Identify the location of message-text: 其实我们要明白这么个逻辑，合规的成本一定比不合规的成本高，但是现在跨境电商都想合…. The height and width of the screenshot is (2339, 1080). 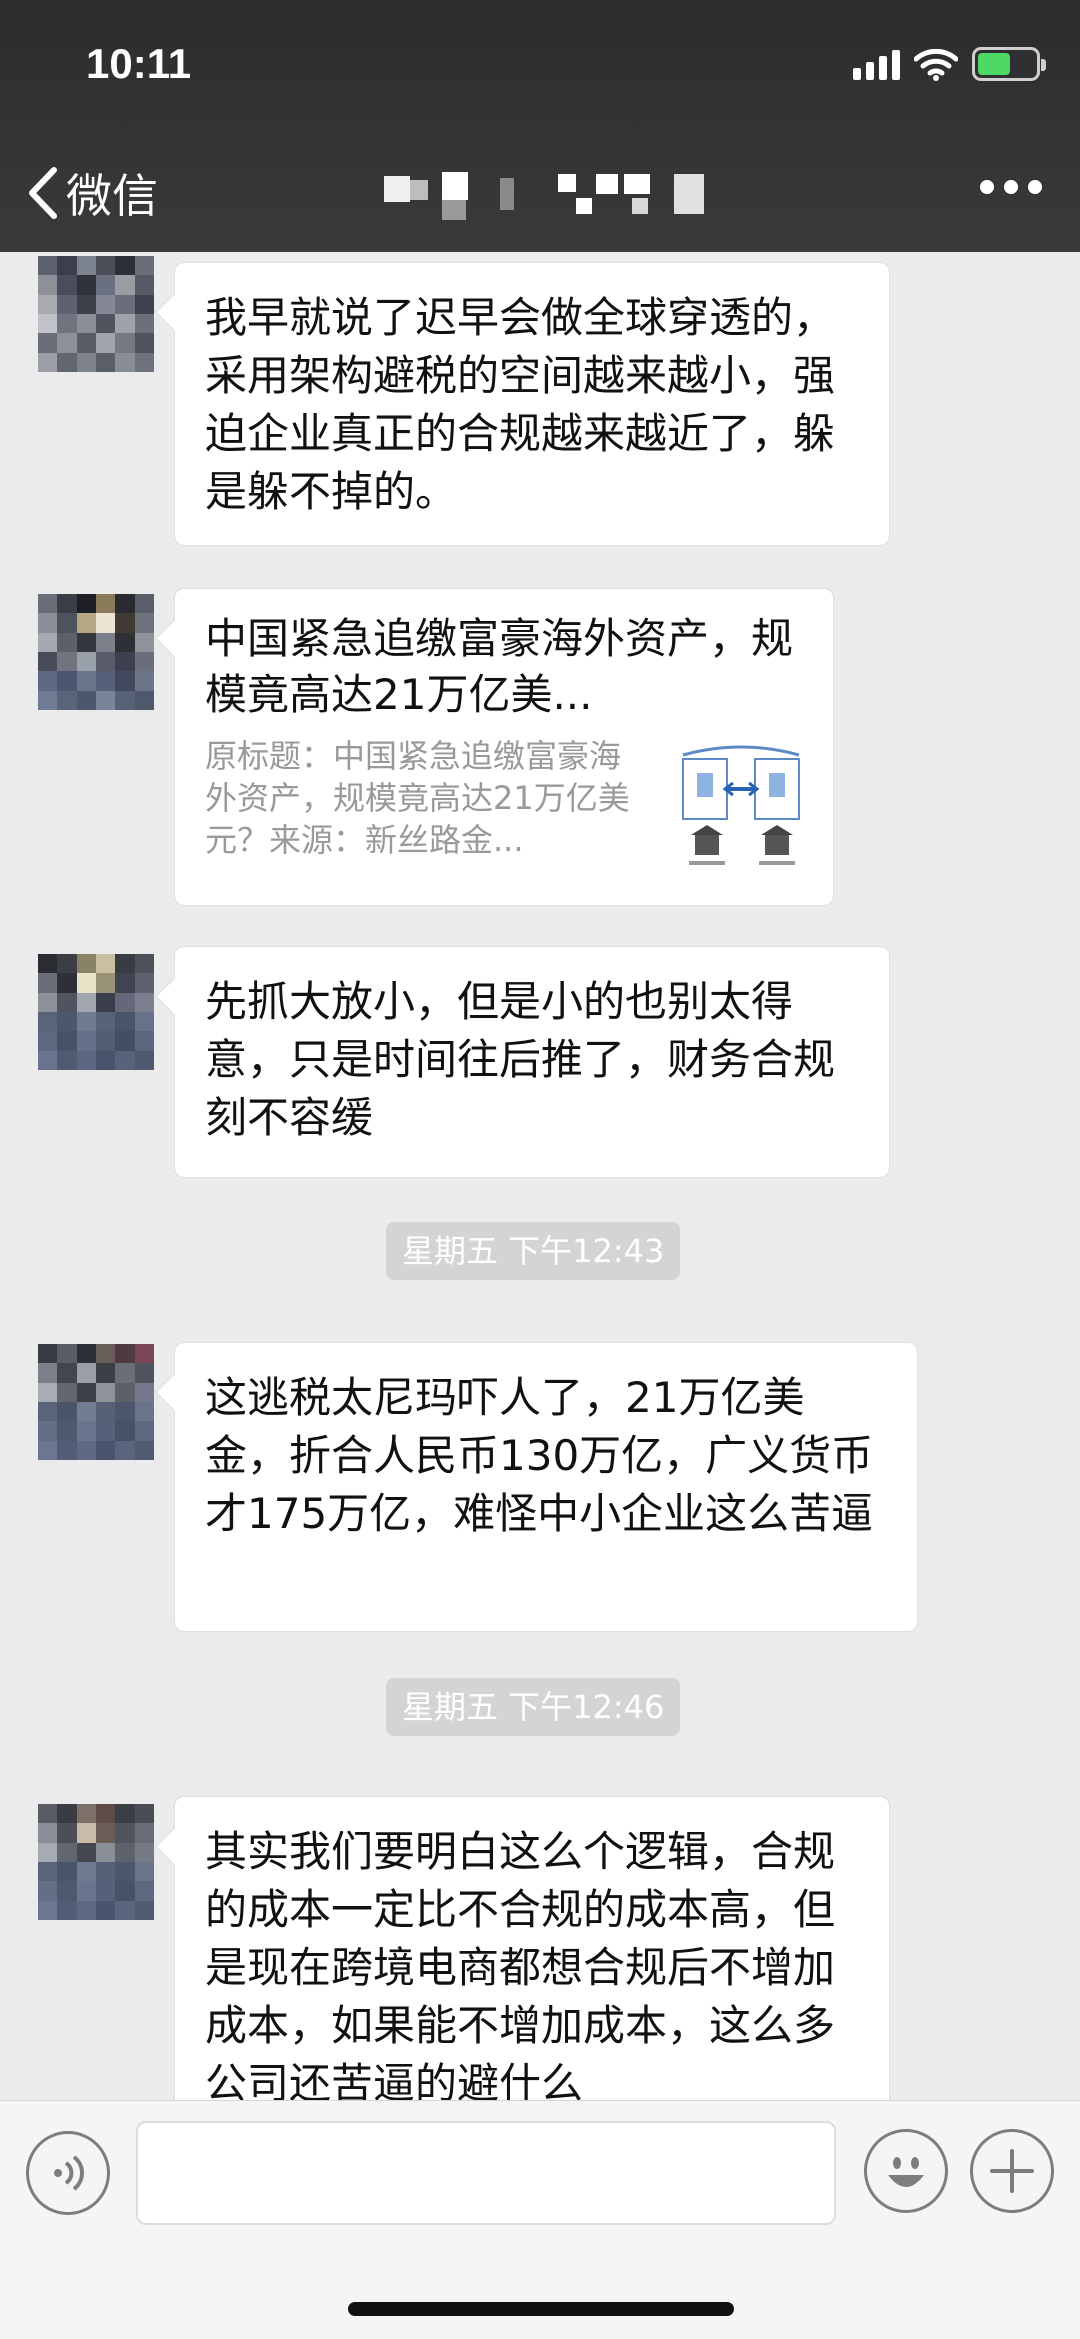
(520, 1963).